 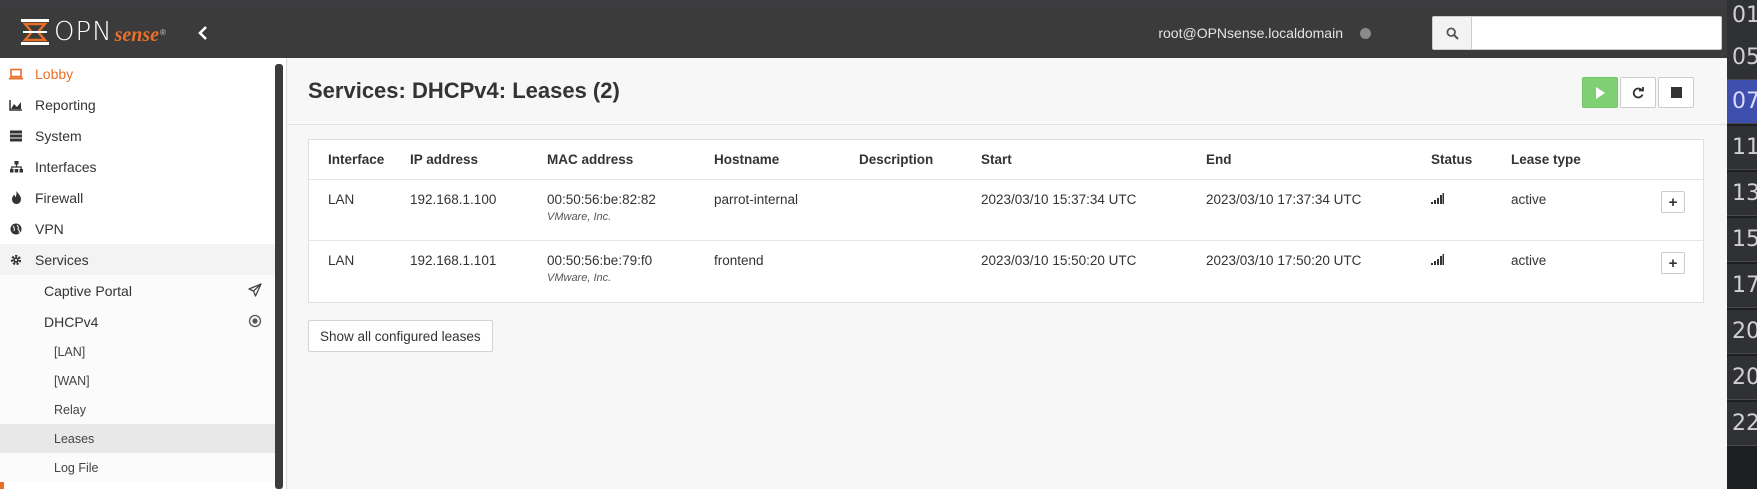 I want to click on logo-sense-text: sense, so click(x=137, y=34).